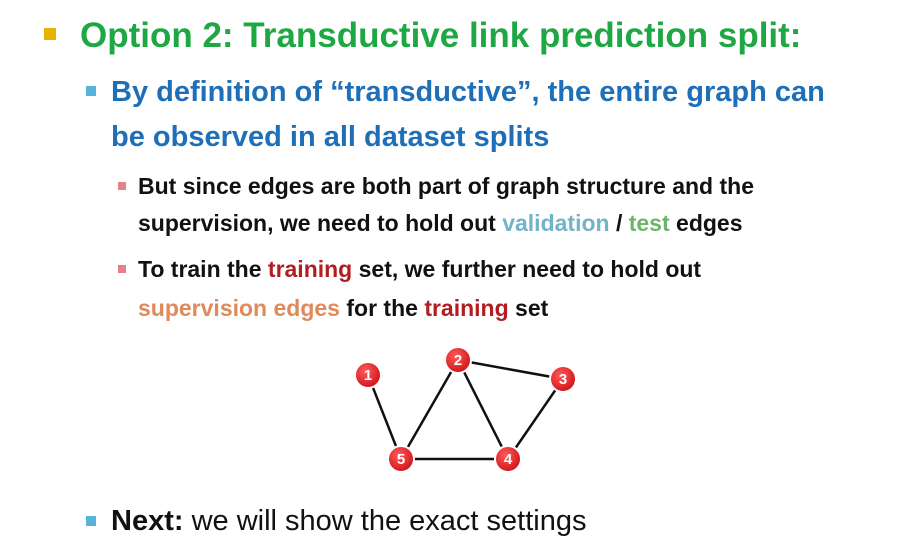 This screenshot has height=548, width=921. I want to click on validation-keyword: validation, so click(556, 223).